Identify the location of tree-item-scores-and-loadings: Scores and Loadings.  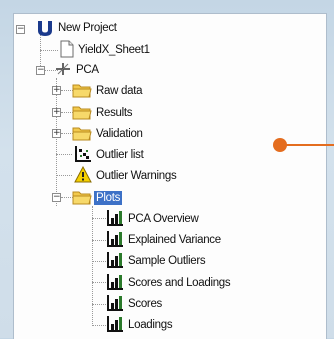
(179, 283).